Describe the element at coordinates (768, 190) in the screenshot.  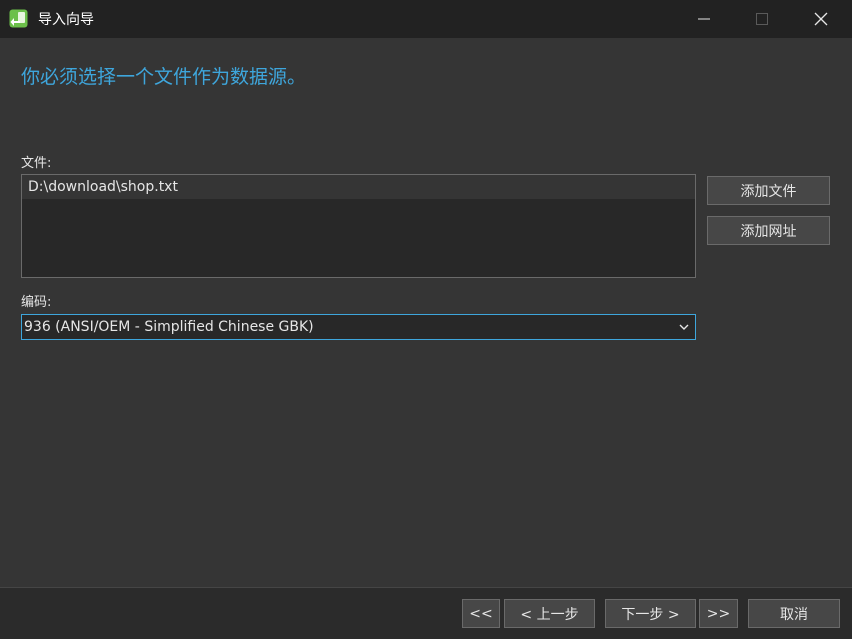
I see `add-file-button: 添加文件` at that location.